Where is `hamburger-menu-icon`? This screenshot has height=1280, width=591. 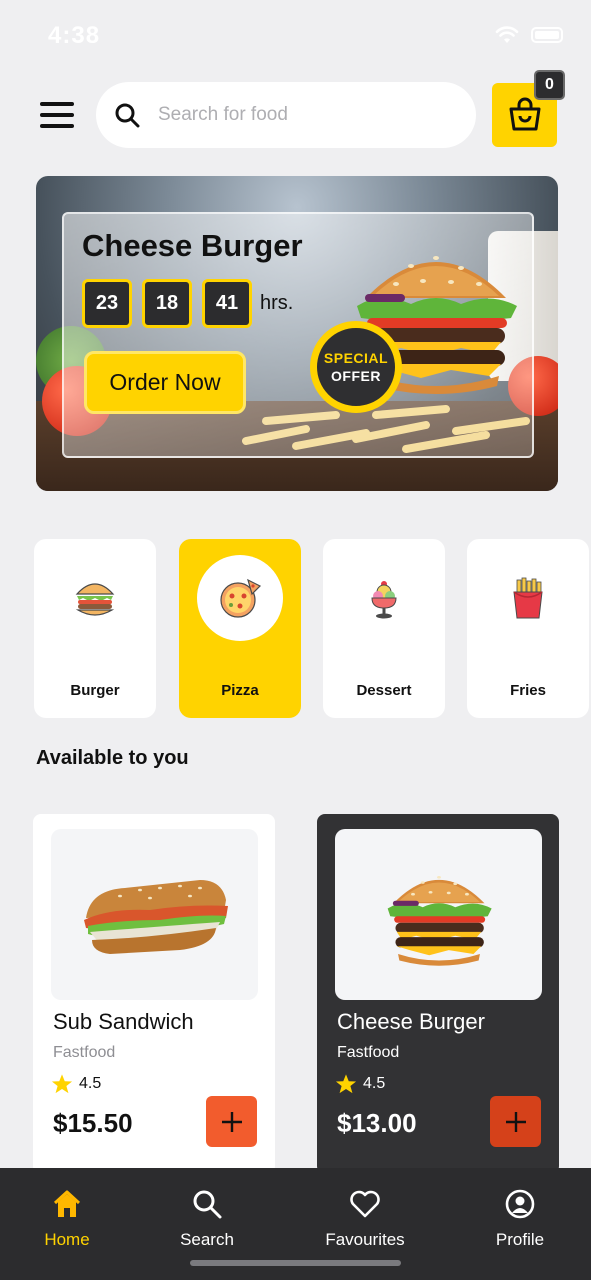
hamburger-menu-icon is located at coordinates (57, 115).